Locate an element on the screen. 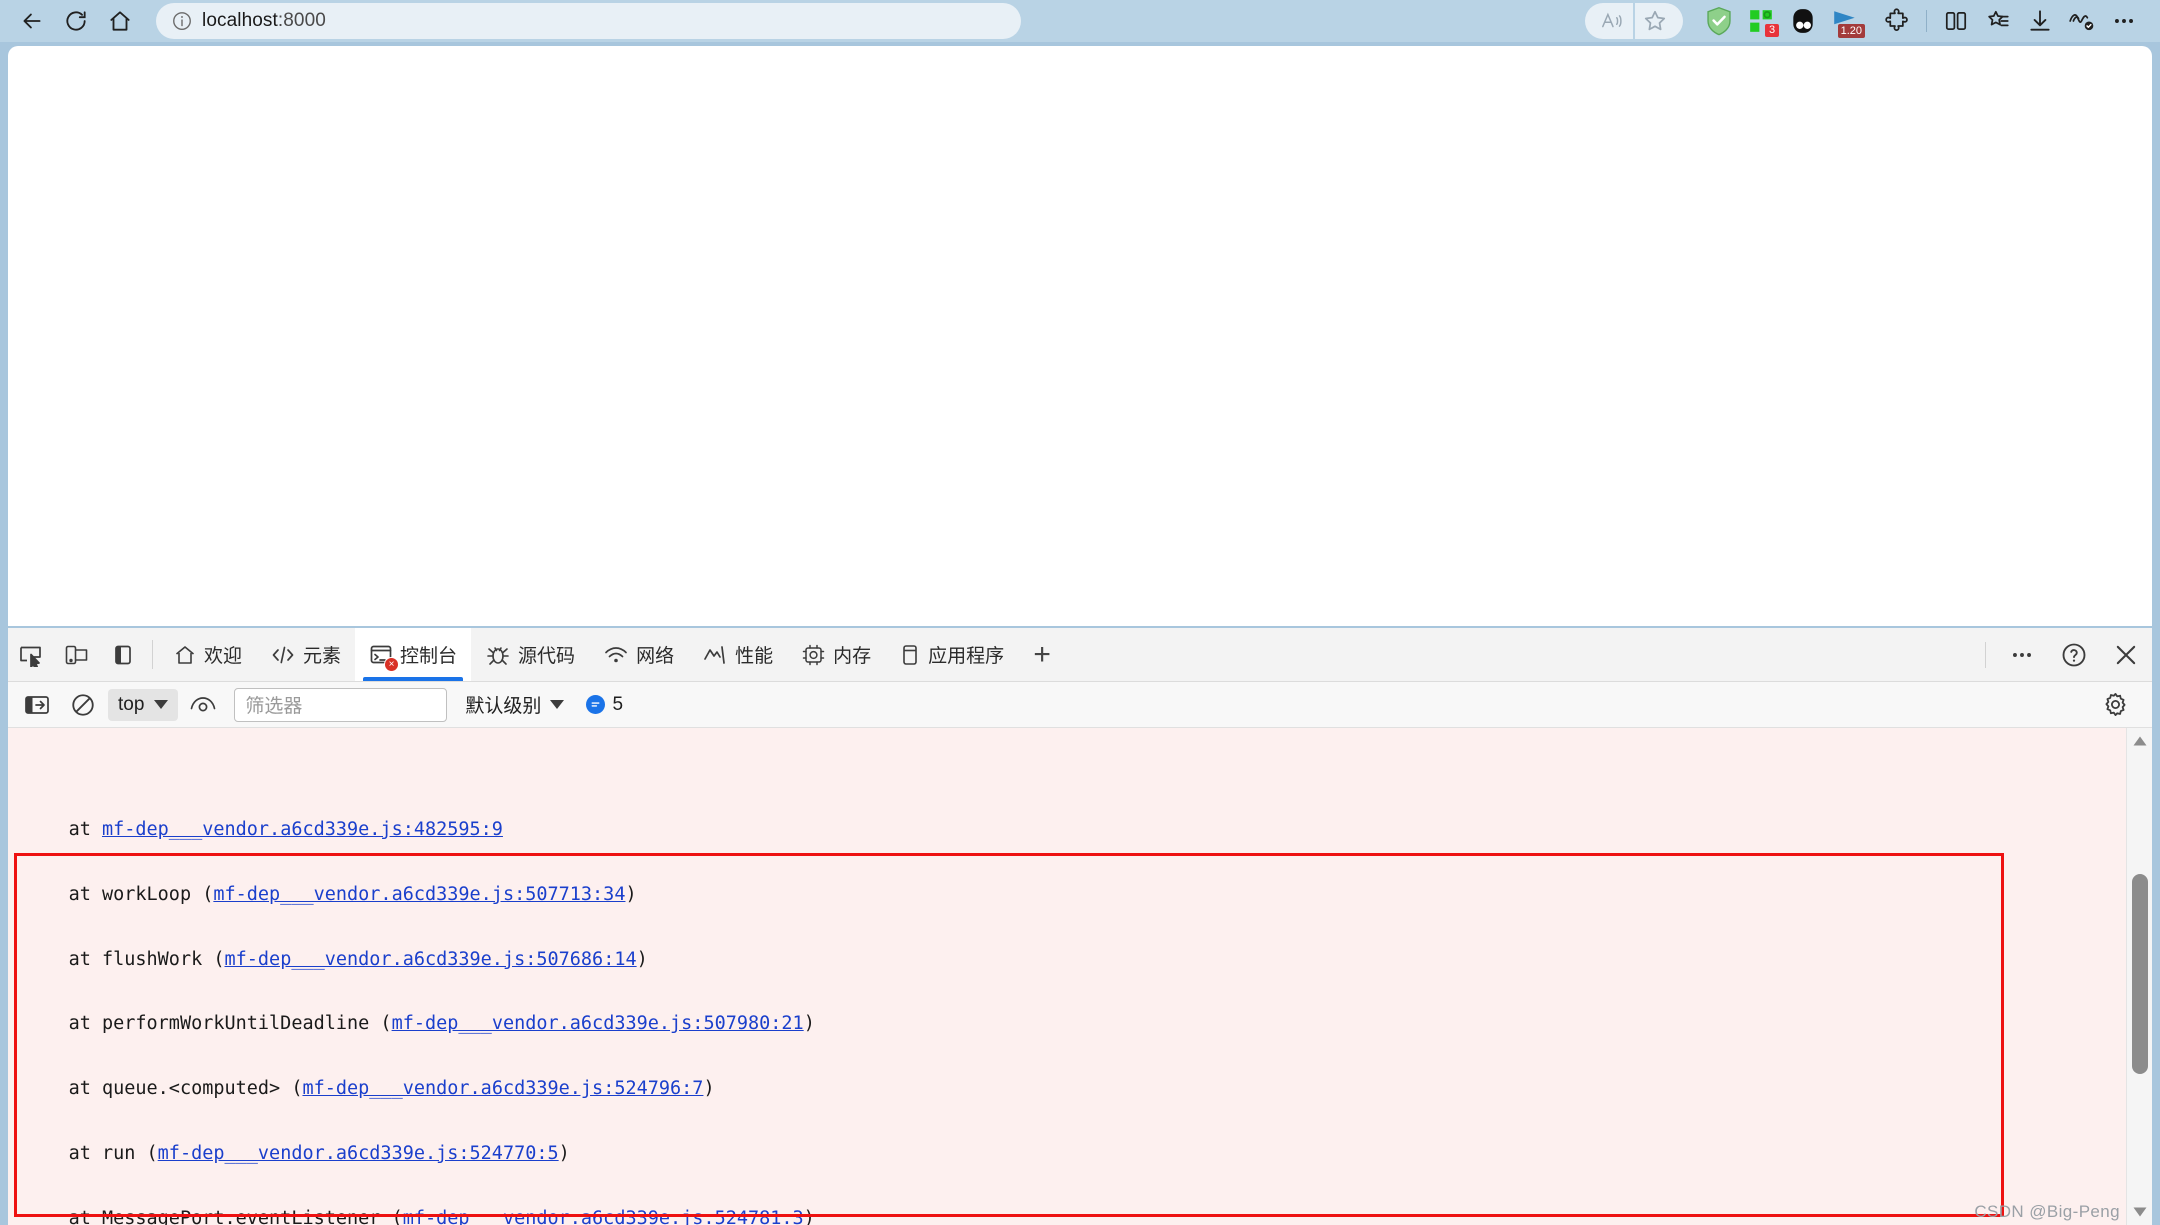 This screenshot has height=1225, width=2160. tab-memory: 内存 is located at coordinates (836, 654).